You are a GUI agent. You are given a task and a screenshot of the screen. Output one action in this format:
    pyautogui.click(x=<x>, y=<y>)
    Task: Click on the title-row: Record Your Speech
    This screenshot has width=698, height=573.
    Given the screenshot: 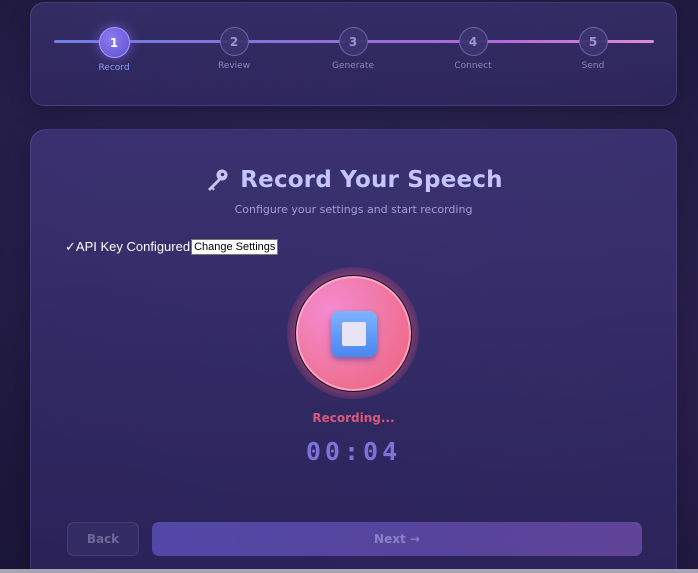 What is the action you would take?
    pyautogui.click(x=353, y=180)
    